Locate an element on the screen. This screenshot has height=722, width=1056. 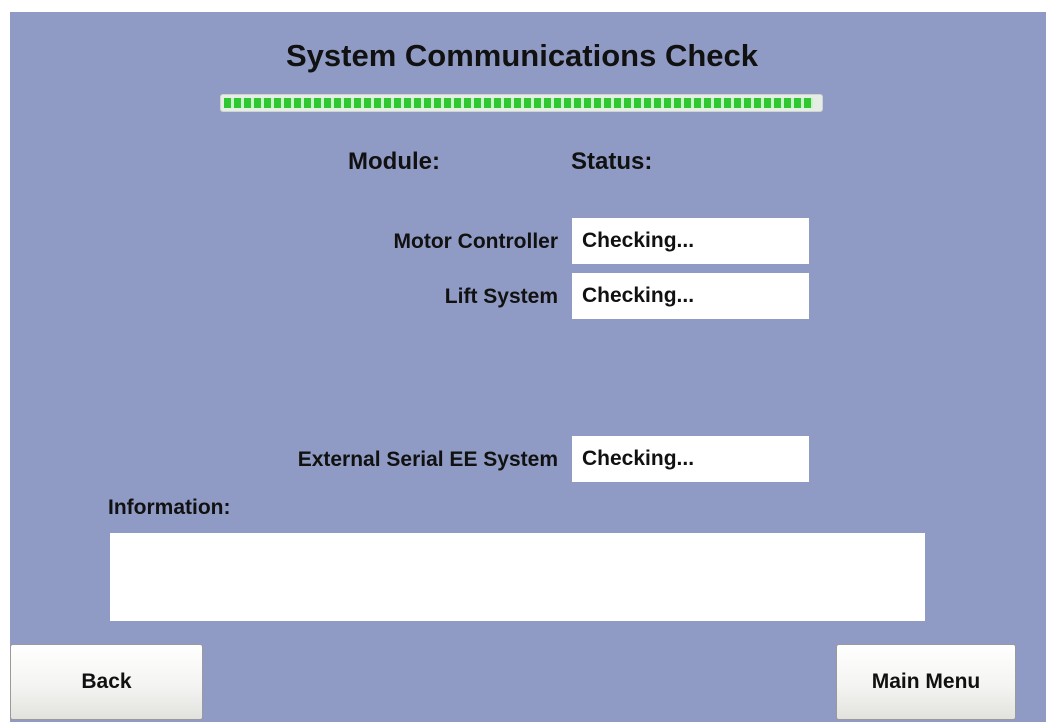
module-label: Lift System is located at coordinates (501, 296).